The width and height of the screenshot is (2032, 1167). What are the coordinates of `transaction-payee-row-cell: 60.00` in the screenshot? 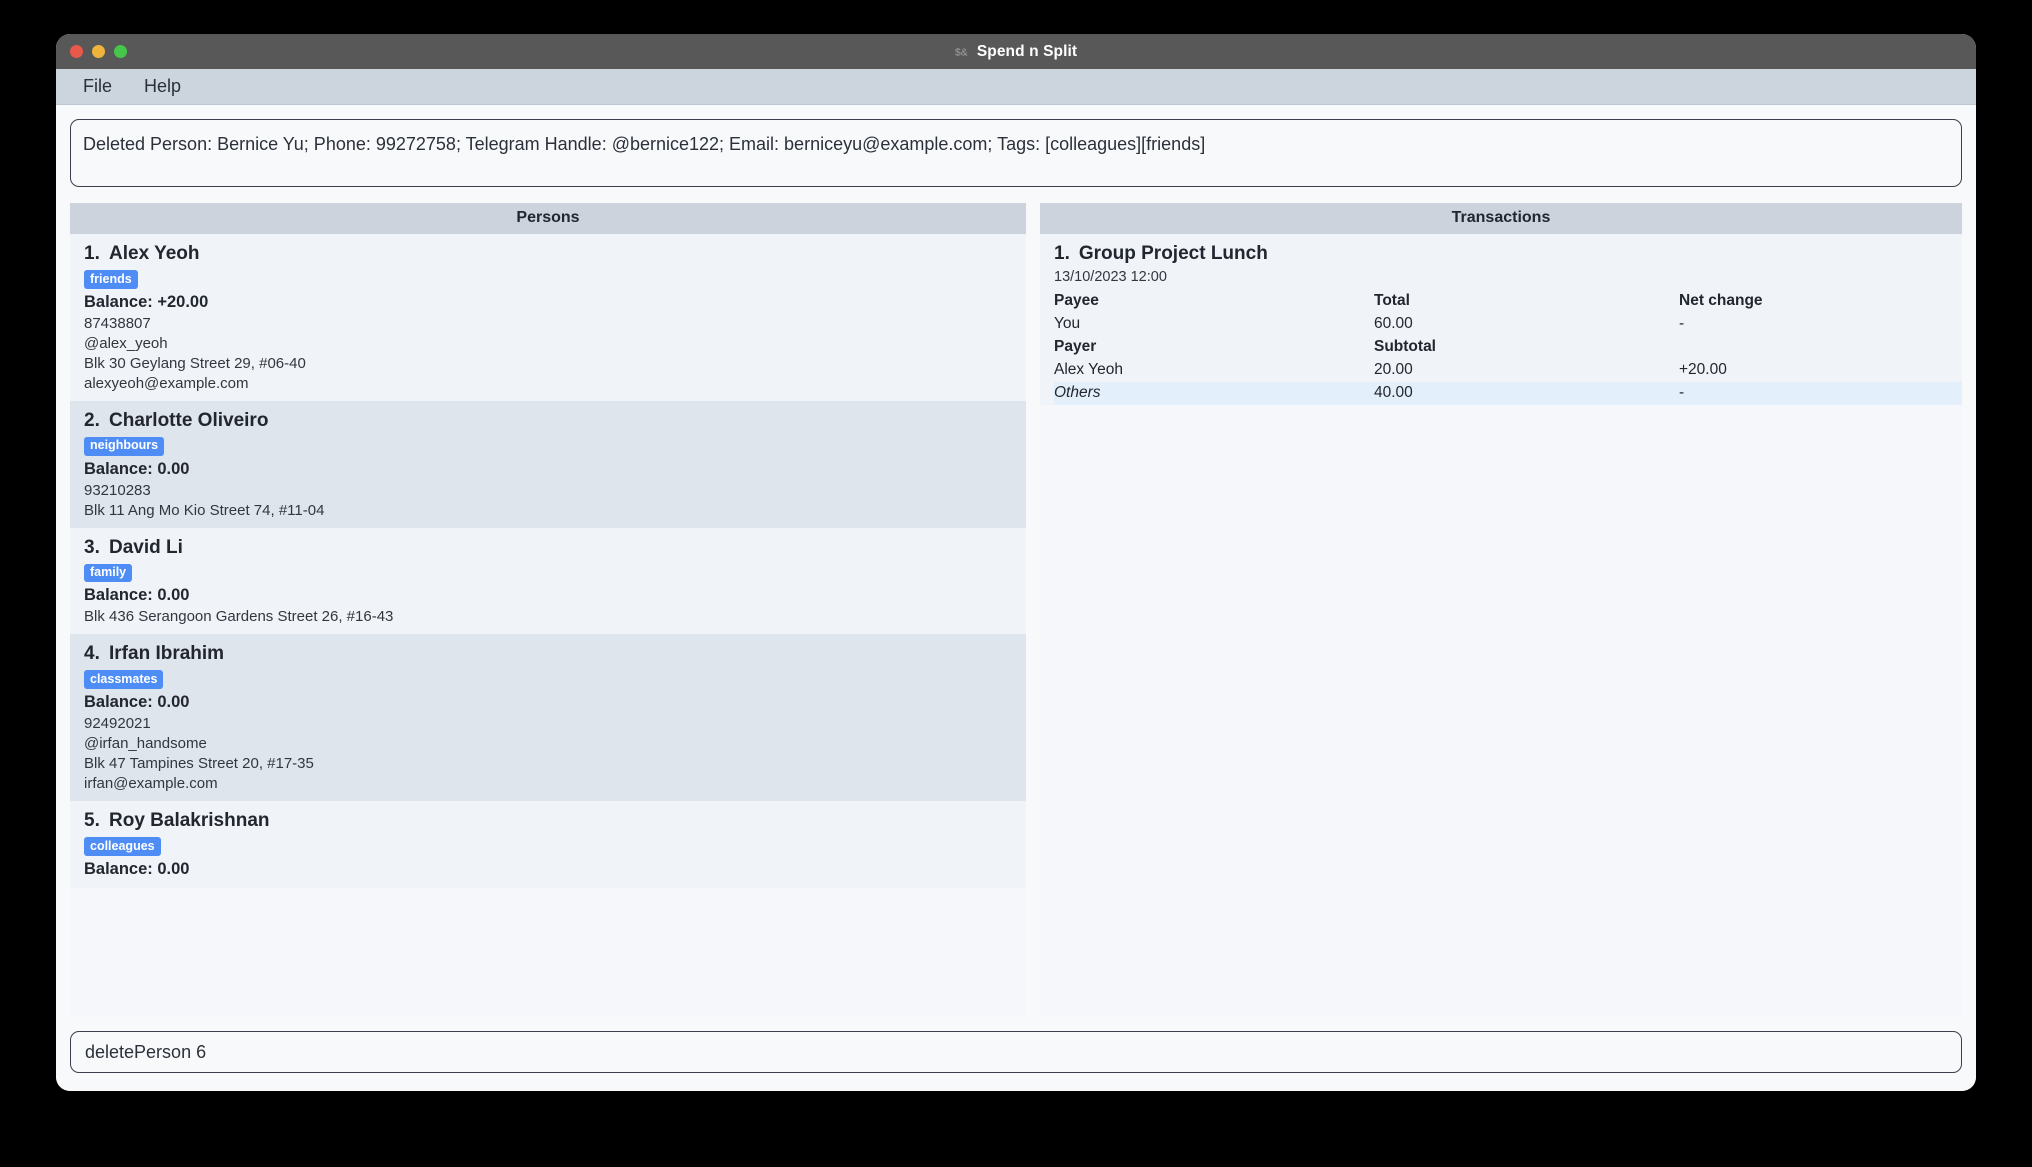 It's located at (1393, 323).